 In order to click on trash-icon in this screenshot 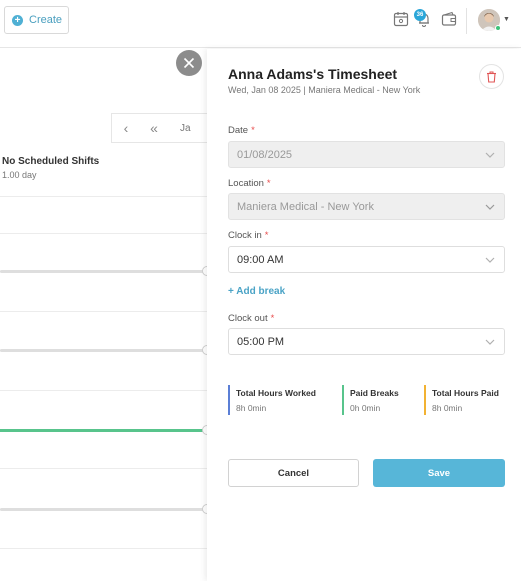, I will do `click(491, 77)`.